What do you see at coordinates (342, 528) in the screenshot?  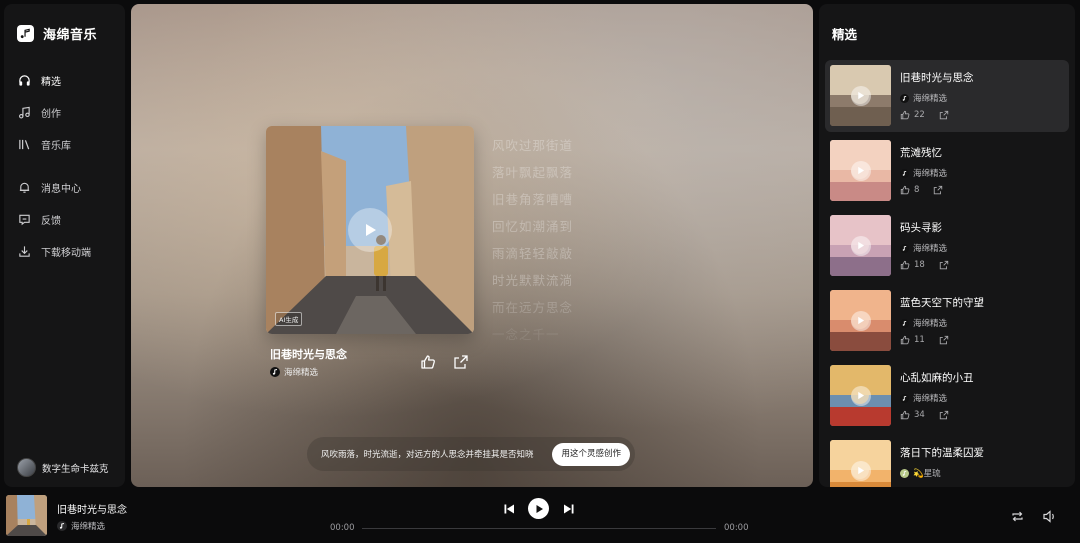 I see `current-time: 00:00` at bounding box center [342, 528].